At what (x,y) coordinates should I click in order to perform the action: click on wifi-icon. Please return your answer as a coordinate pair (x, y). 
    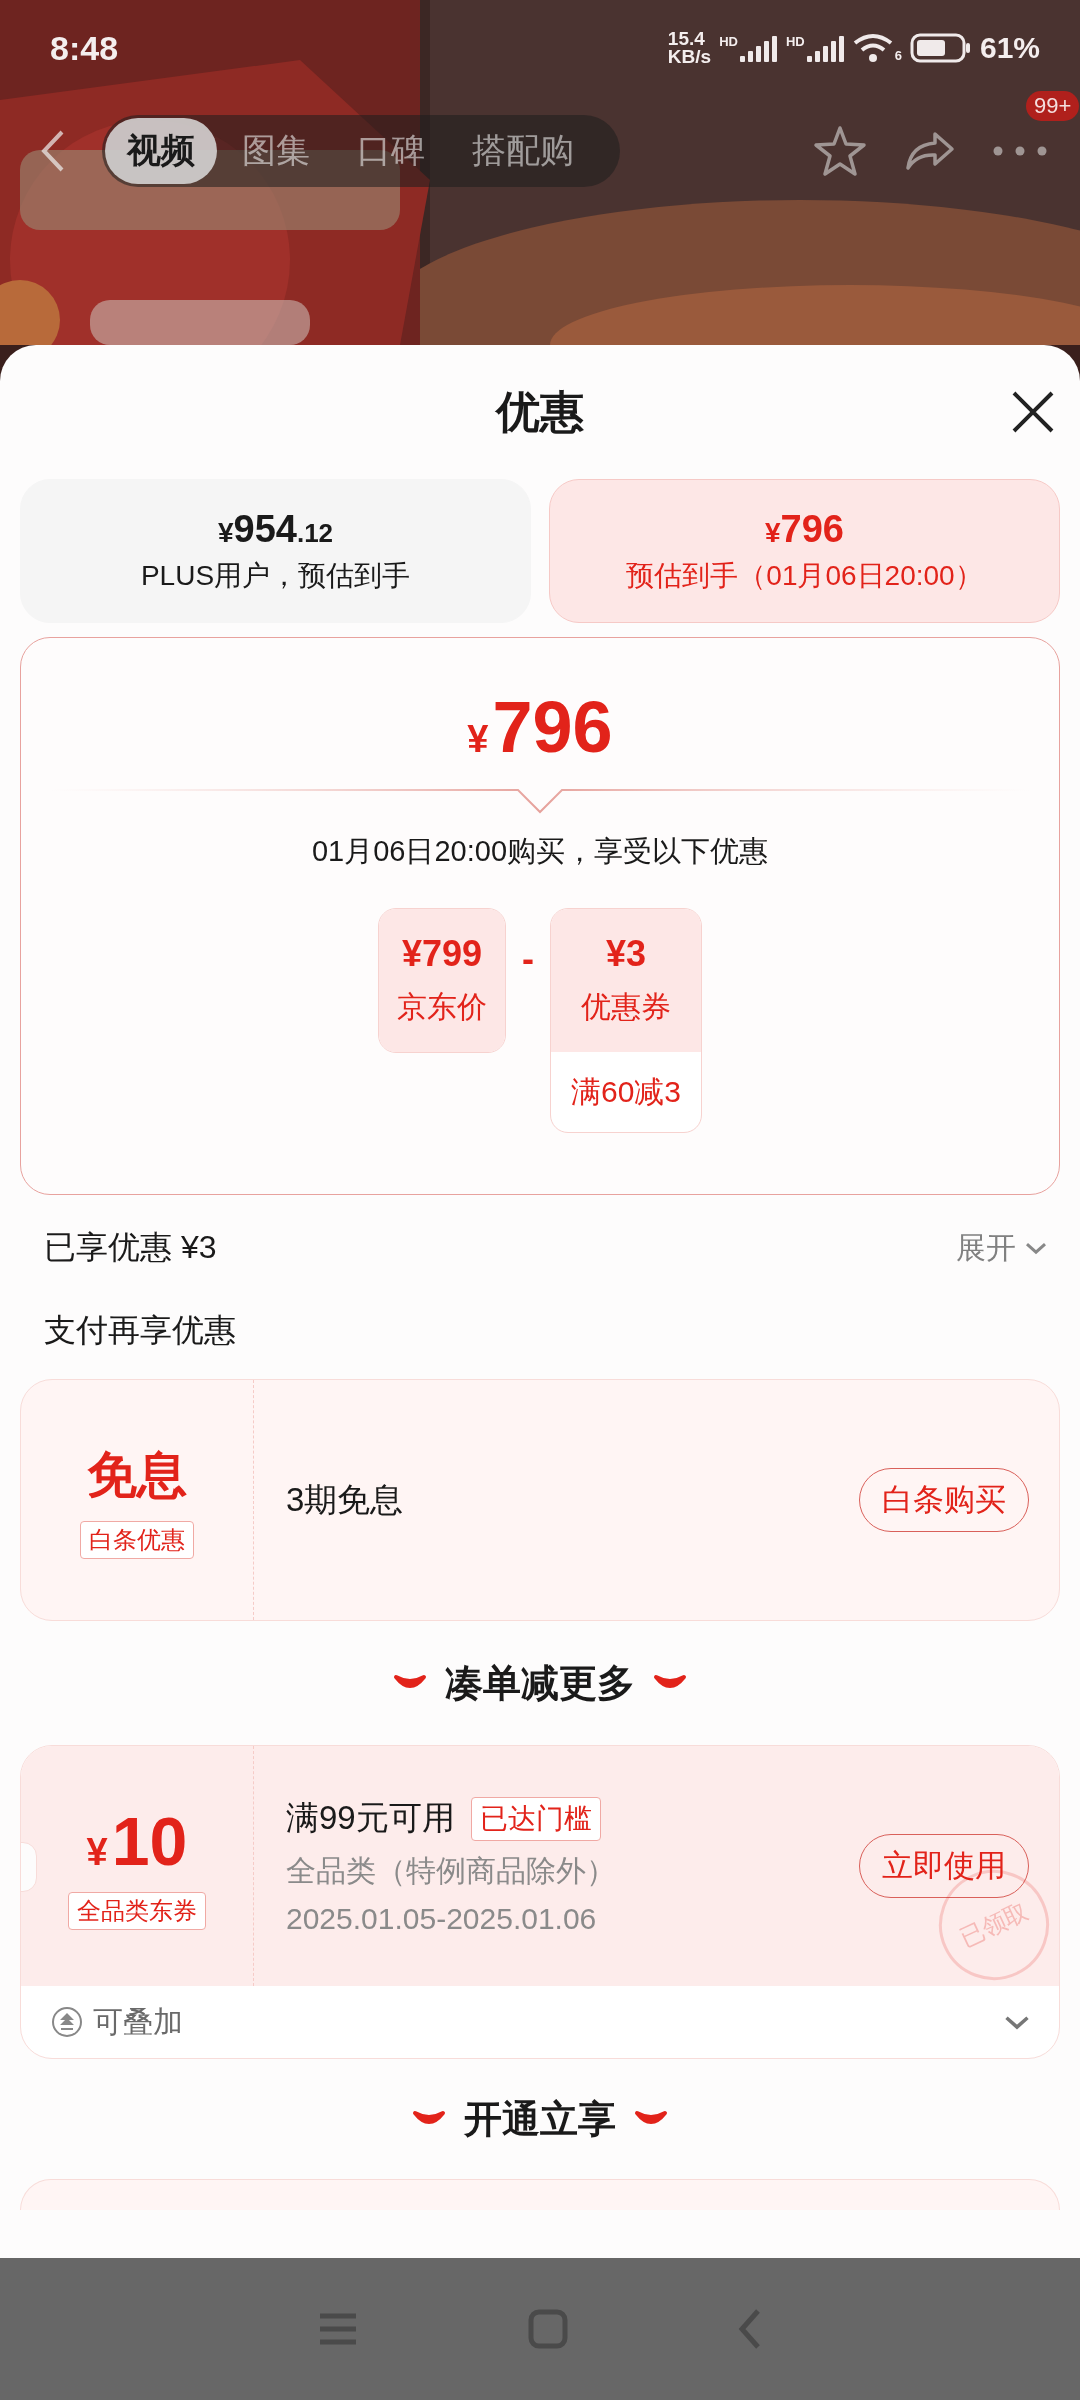
    Looking at the image, I should click on (872, 48).